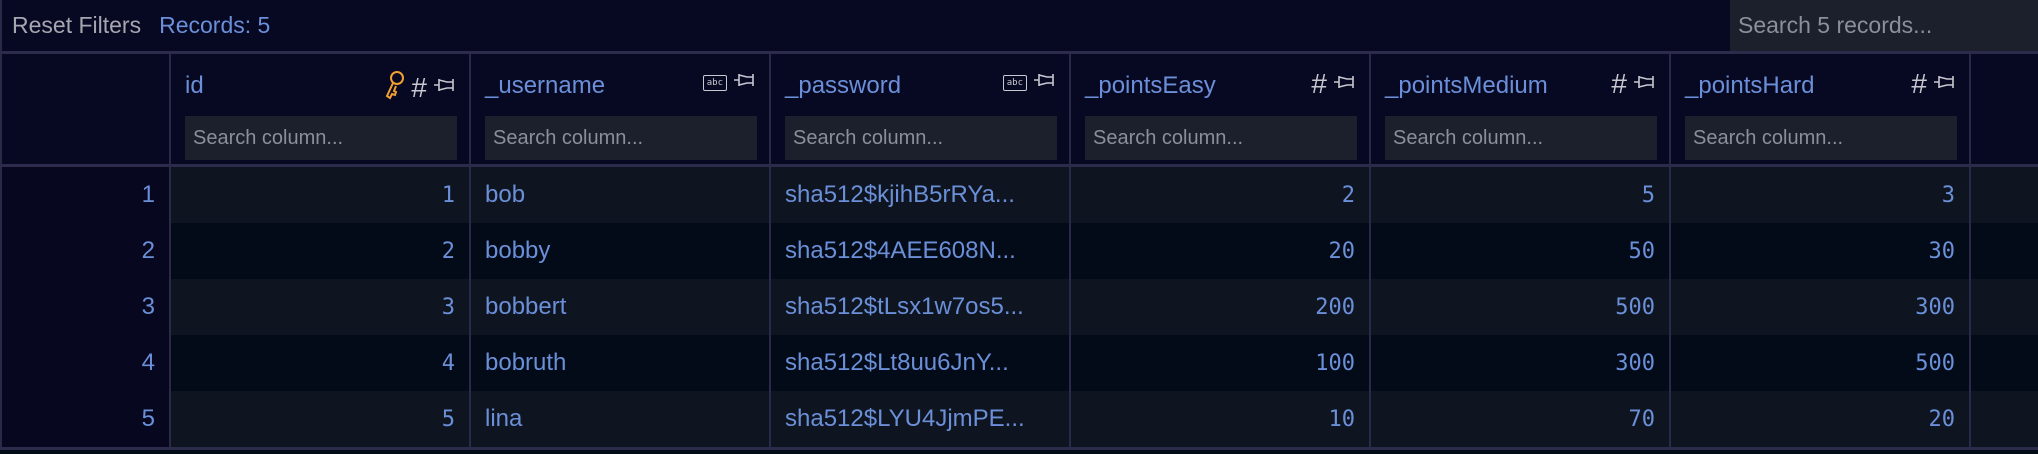  What do you see at coordinates (1221, 363) in the screenshot?
I see `cell-easy: 100` at bounding box center [1221, 363].